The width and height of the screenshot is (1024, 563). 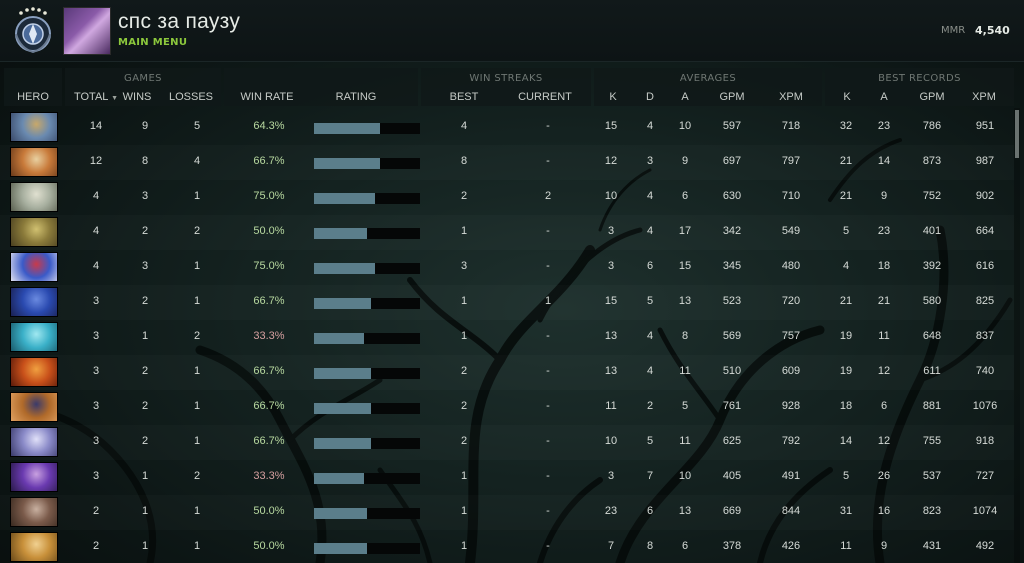 What do you see at coordinates (613, 97) in the screenshot?
I see `col-avg-k: K` at bounding box center [613, 97].